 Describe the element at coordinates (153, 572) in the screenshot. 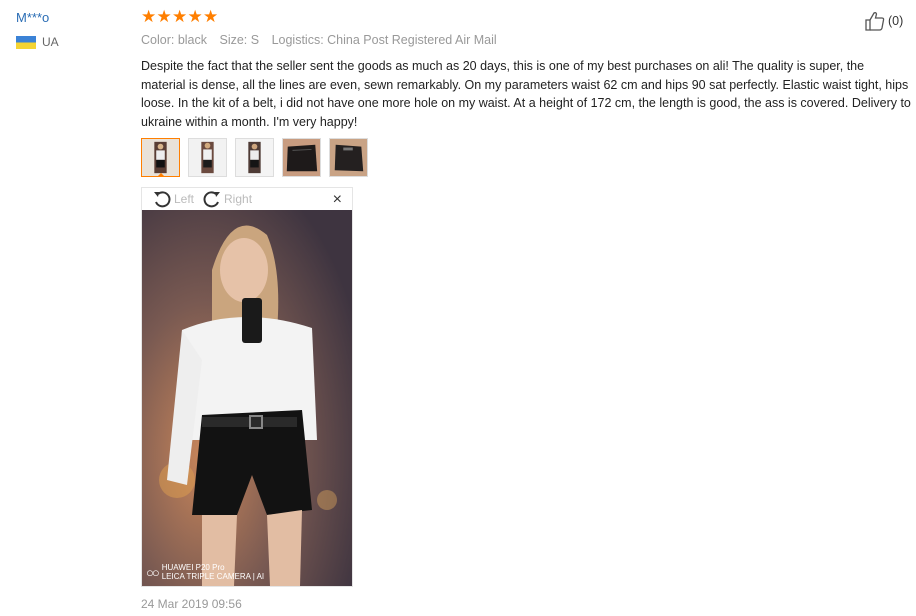

I see `camera-logo-icon: ○○` at that location.